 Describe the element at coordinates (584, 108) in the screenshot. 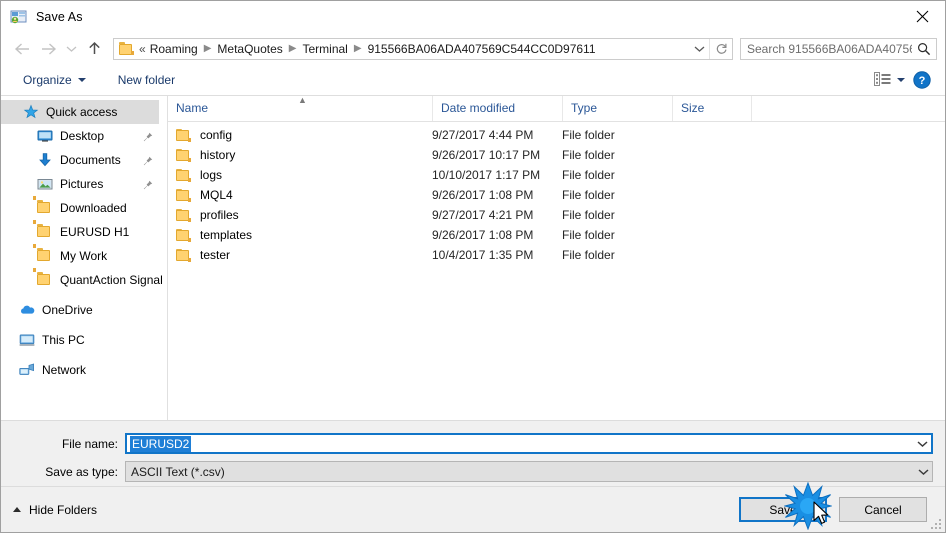

I see `column-header-label: Type` at that location.